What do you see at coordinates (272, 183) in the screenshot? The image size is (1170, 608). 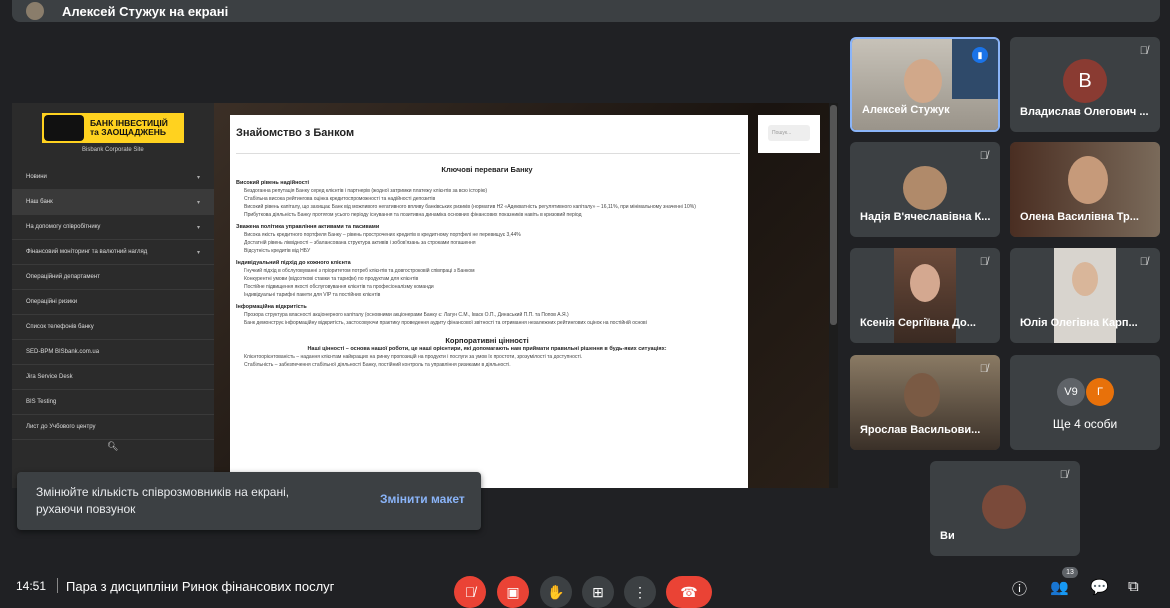 I see `subsection-title: Високий рівень надійності` at bounding box center [272, 183].